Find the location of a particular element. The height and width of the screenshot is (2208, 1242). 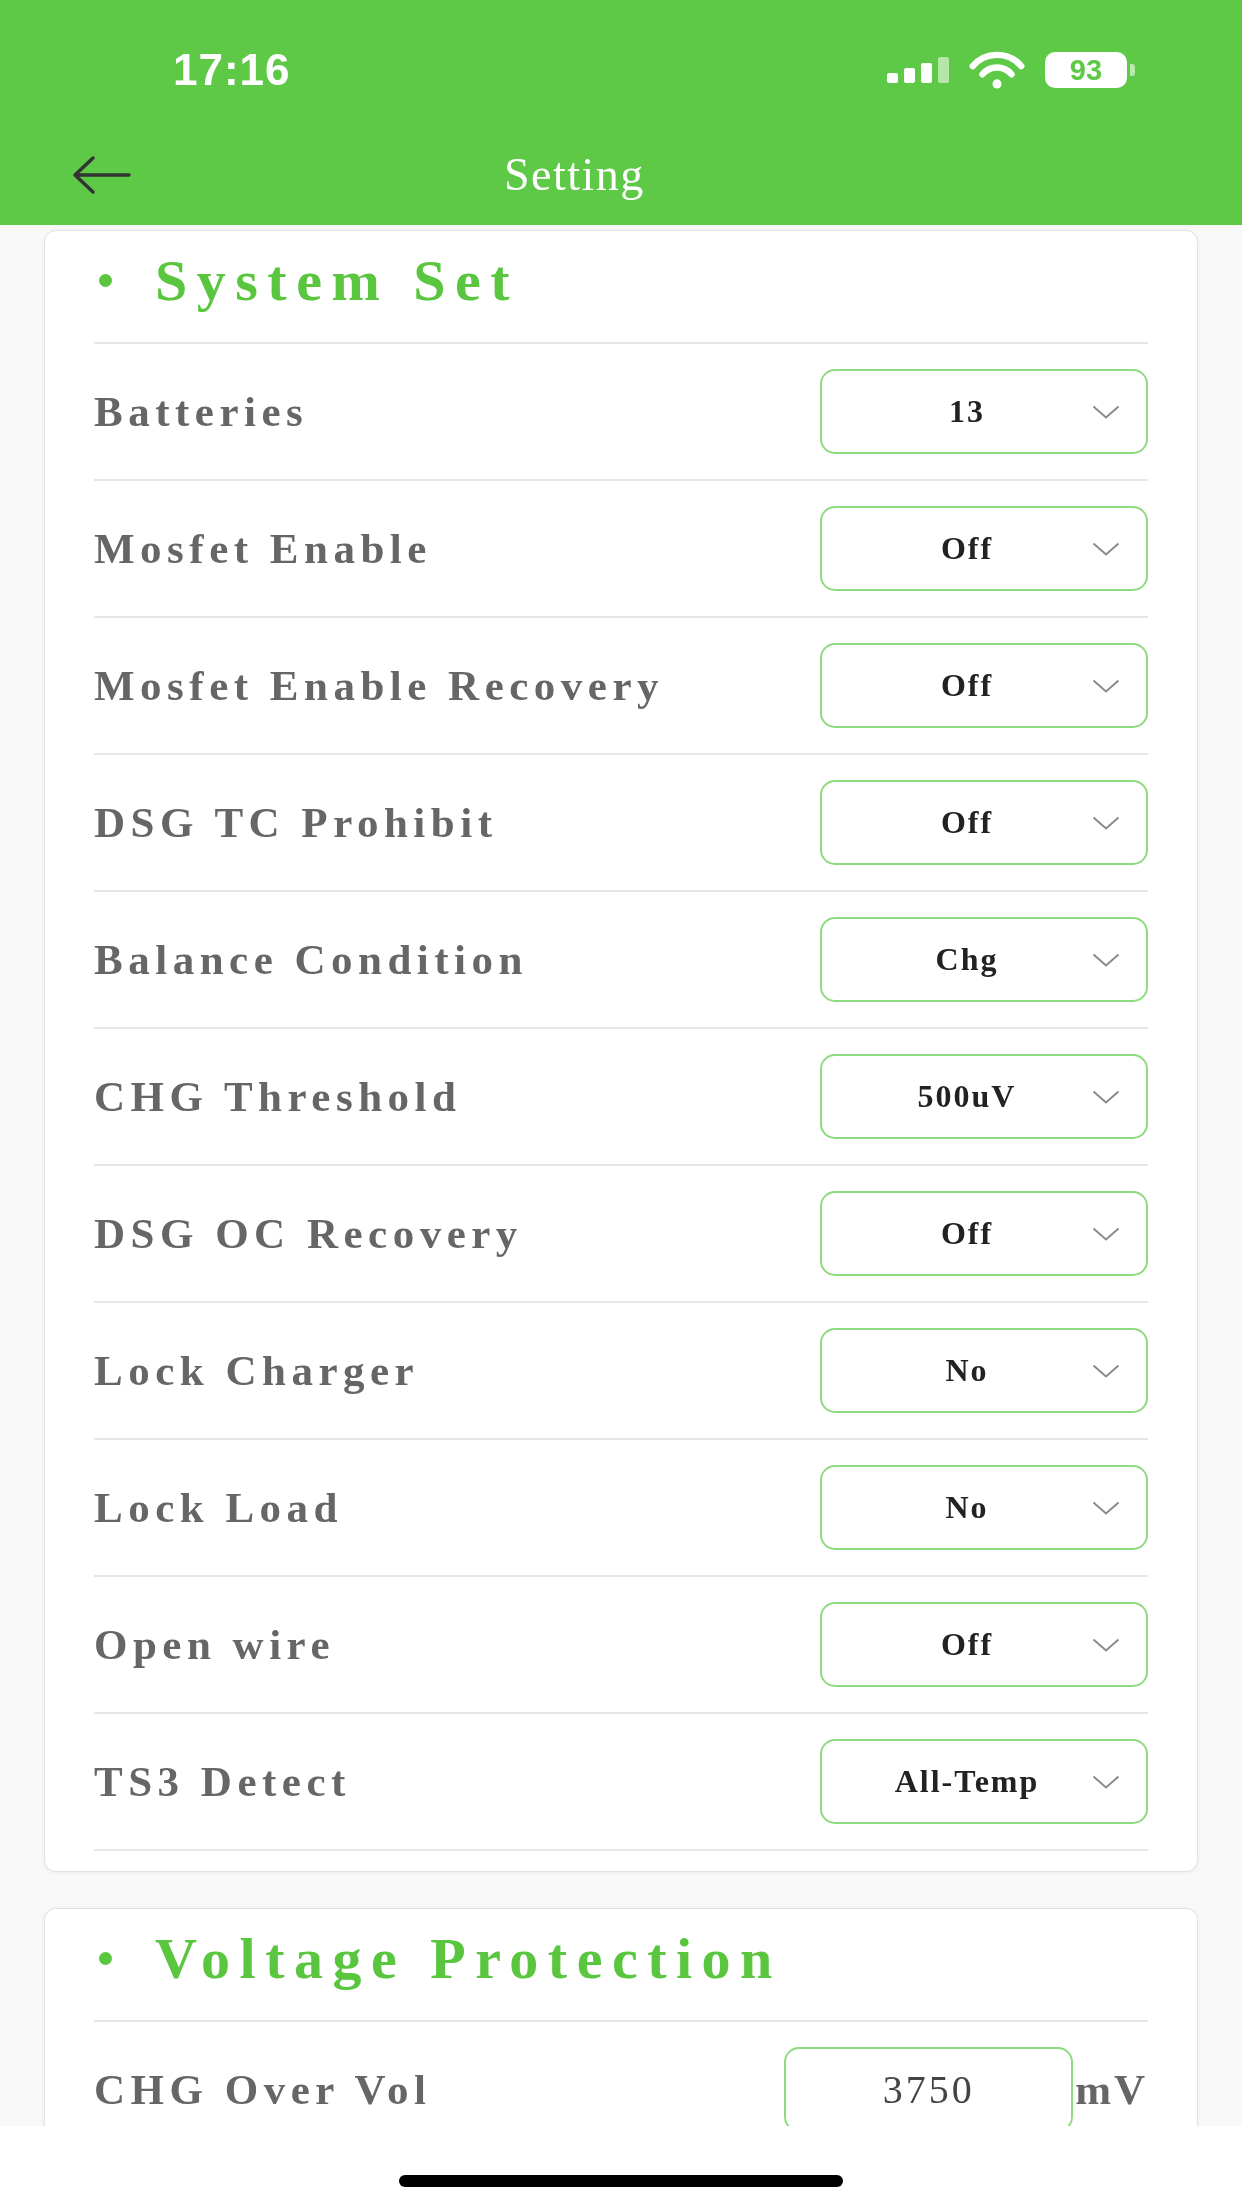

setting-label: DSG OC Recovery is located at coordinates (308, 1233).